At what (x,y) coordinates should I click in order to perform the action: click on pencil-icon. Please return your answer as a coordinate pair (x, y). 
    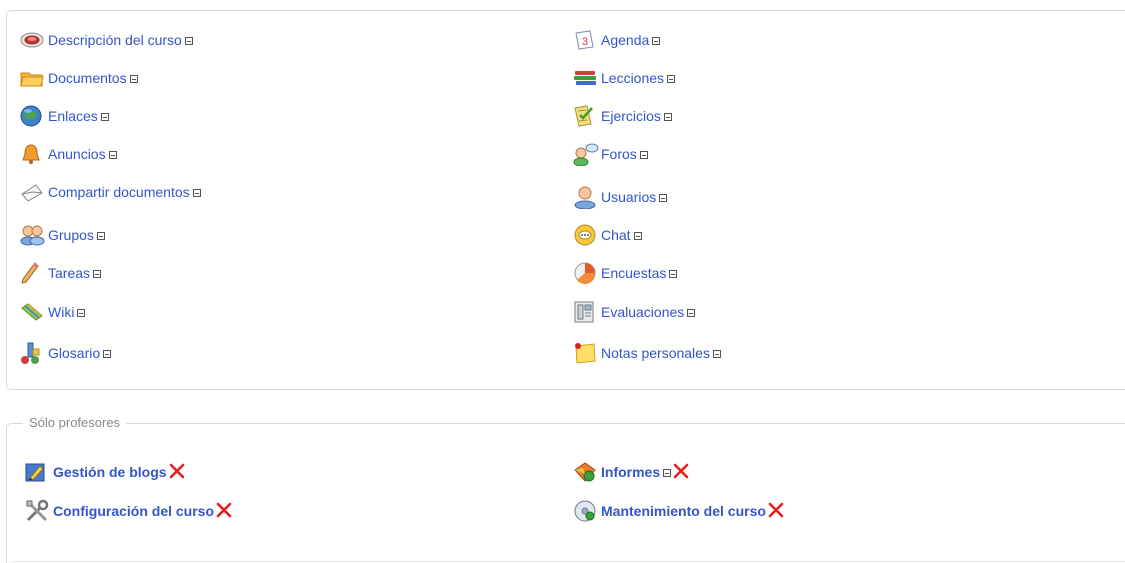
    Looking at the image, I should click on (33, 273).